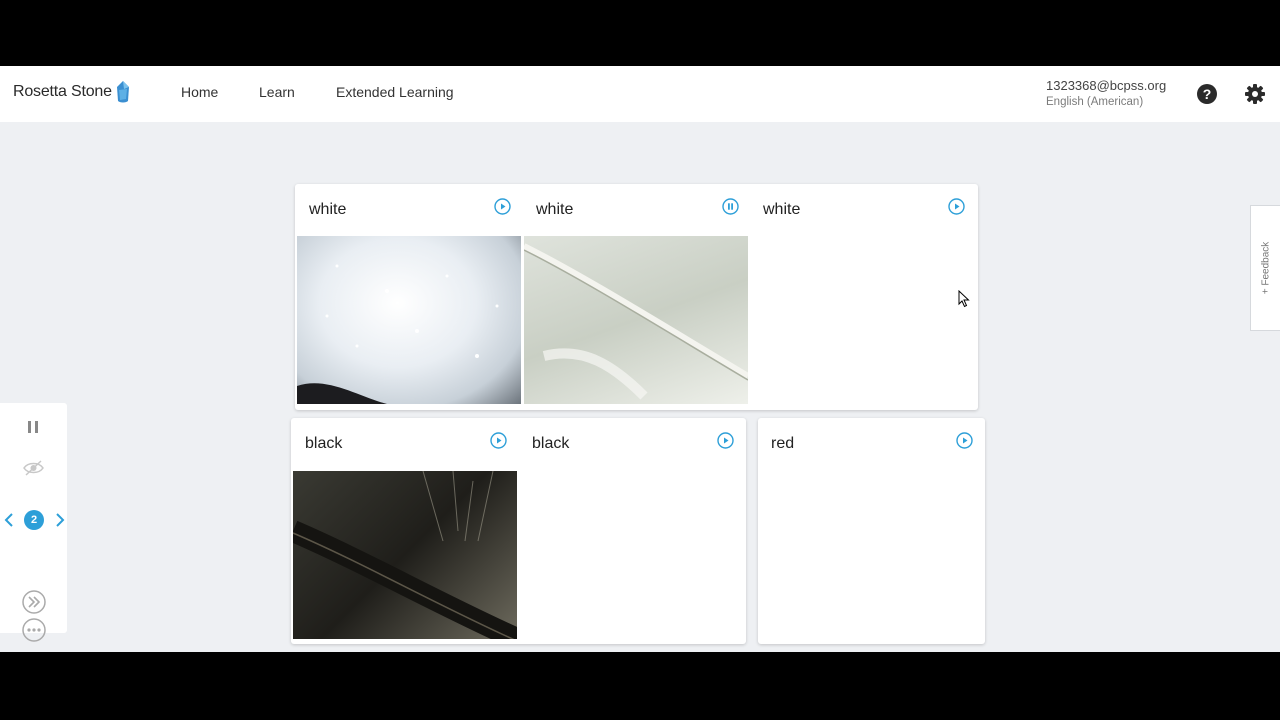  Describe the element at coordinates (636, 320) in the screenshot. I see `feather-image` at that location.